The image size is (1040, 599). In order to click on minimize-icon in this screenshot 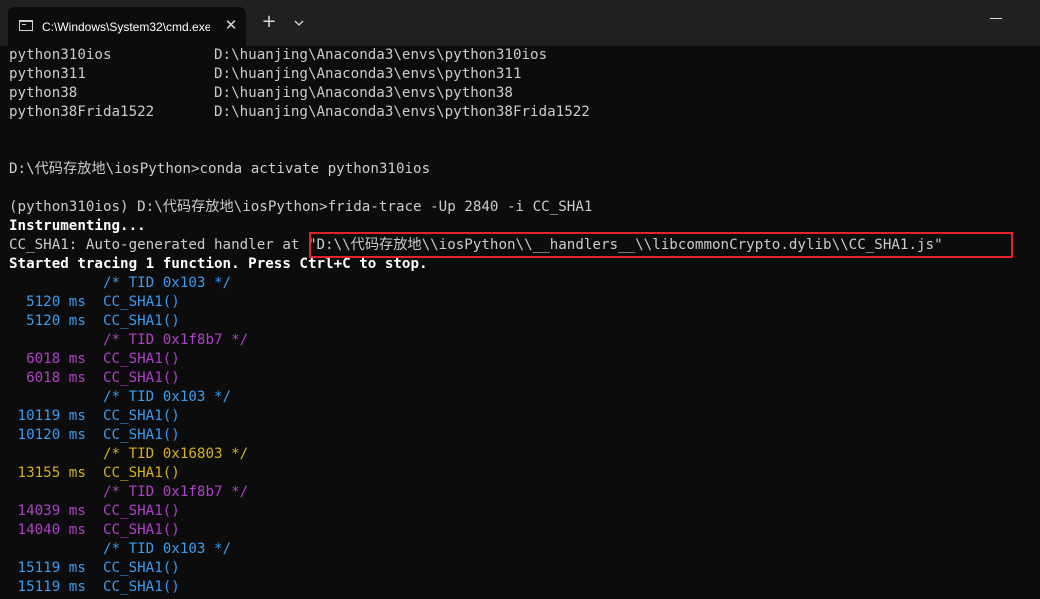, I will do `click(996, 18)`.